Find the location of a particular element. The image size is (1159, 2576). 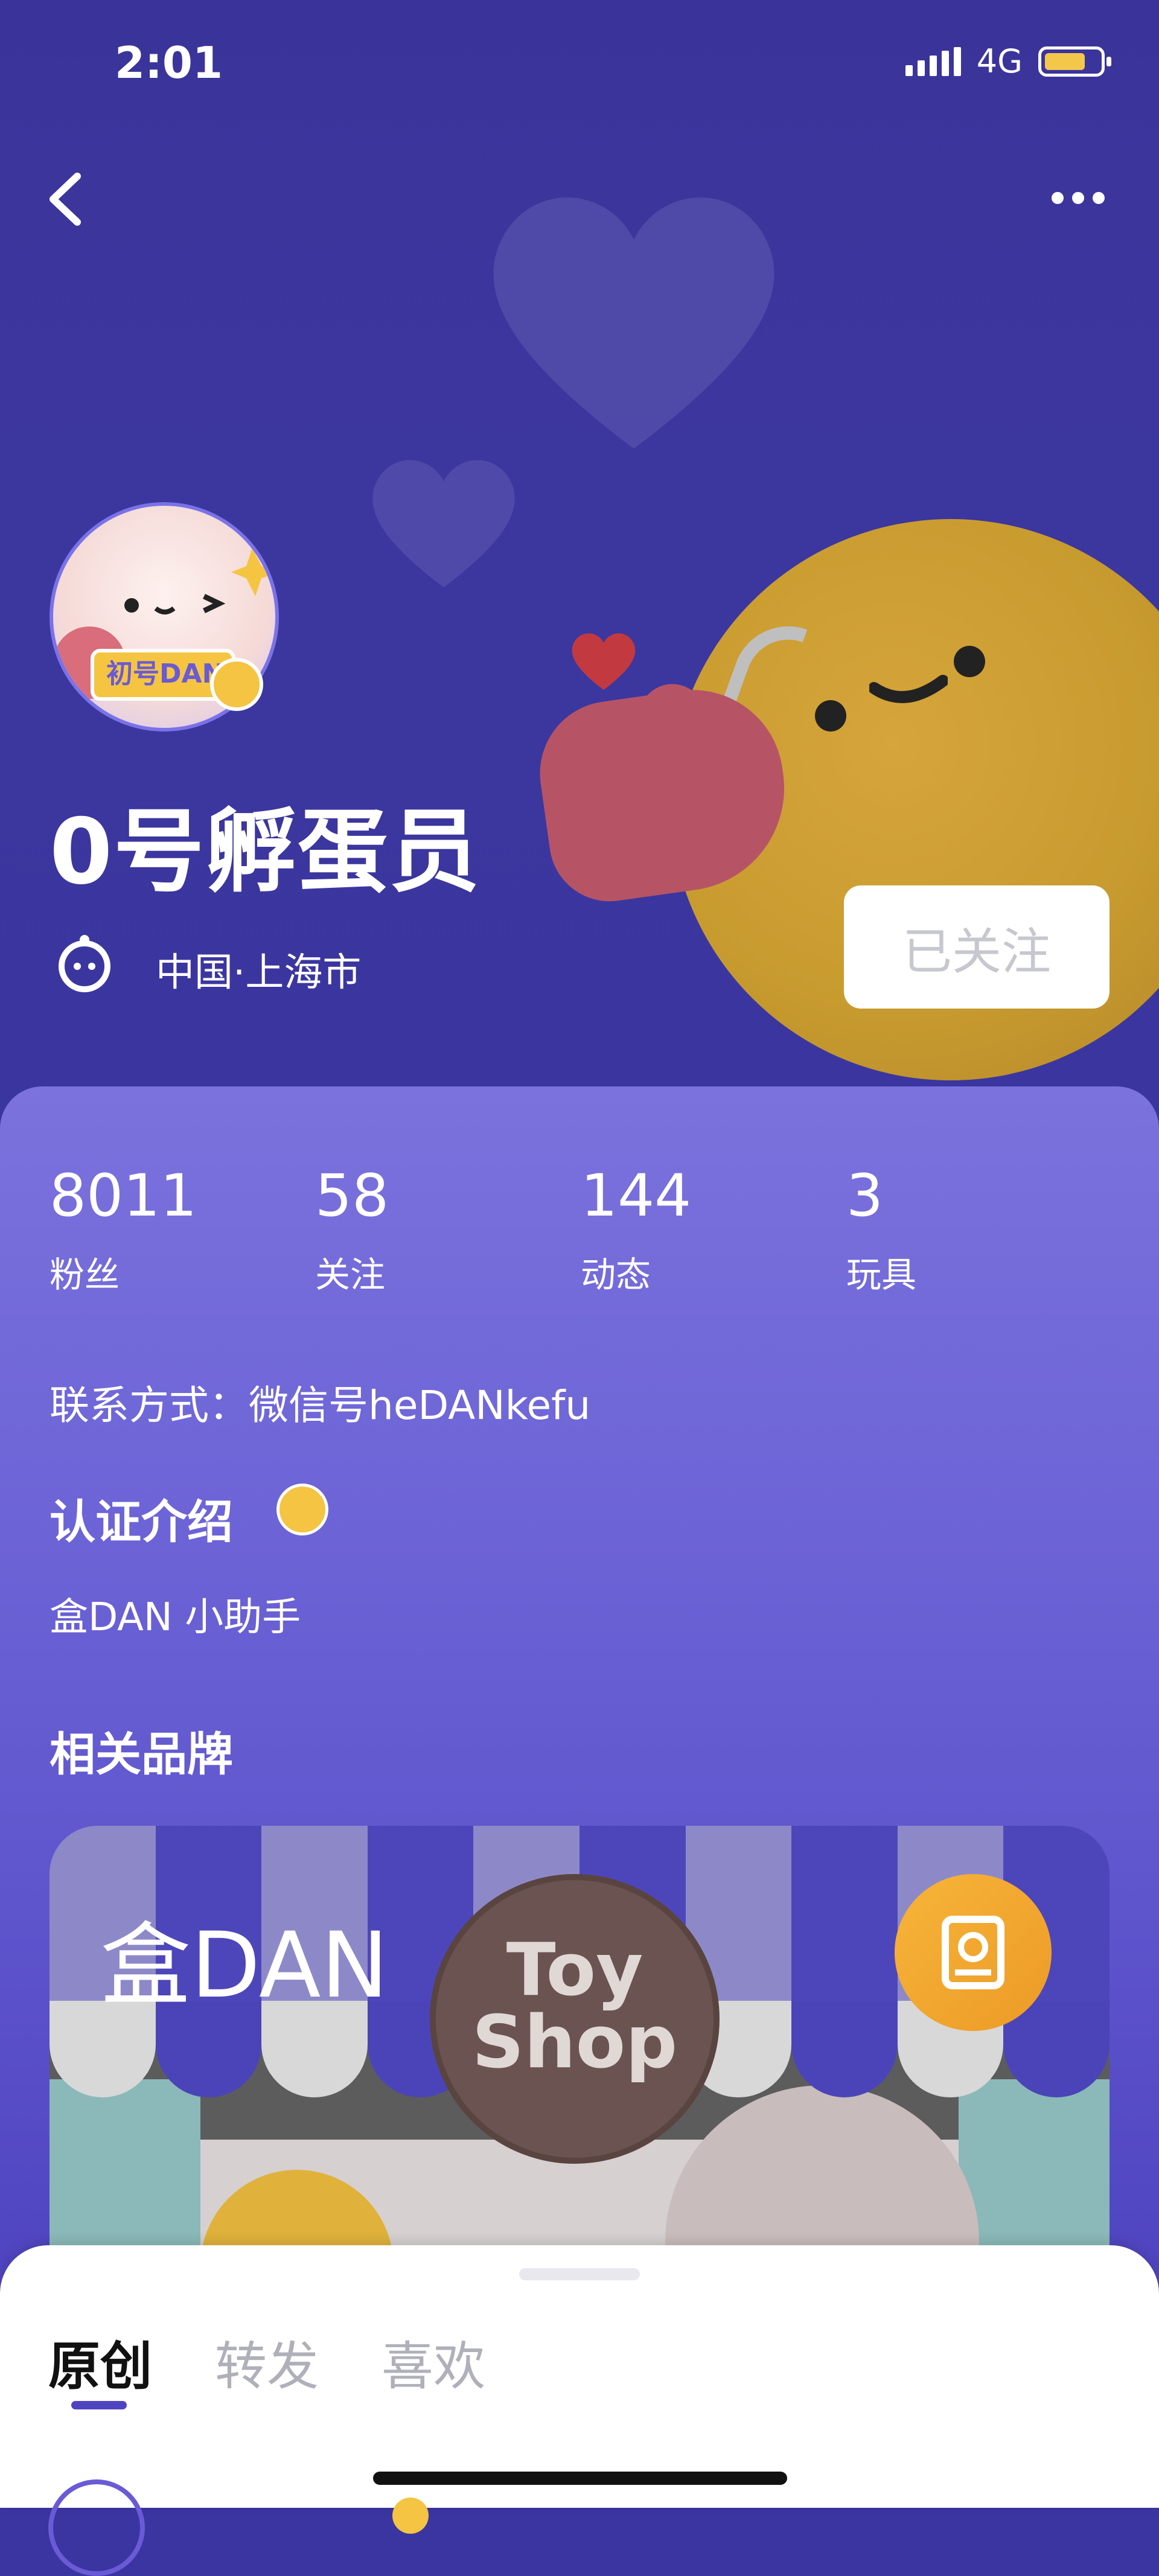

active-tab-indicator is located at coordinates (99, 2405).